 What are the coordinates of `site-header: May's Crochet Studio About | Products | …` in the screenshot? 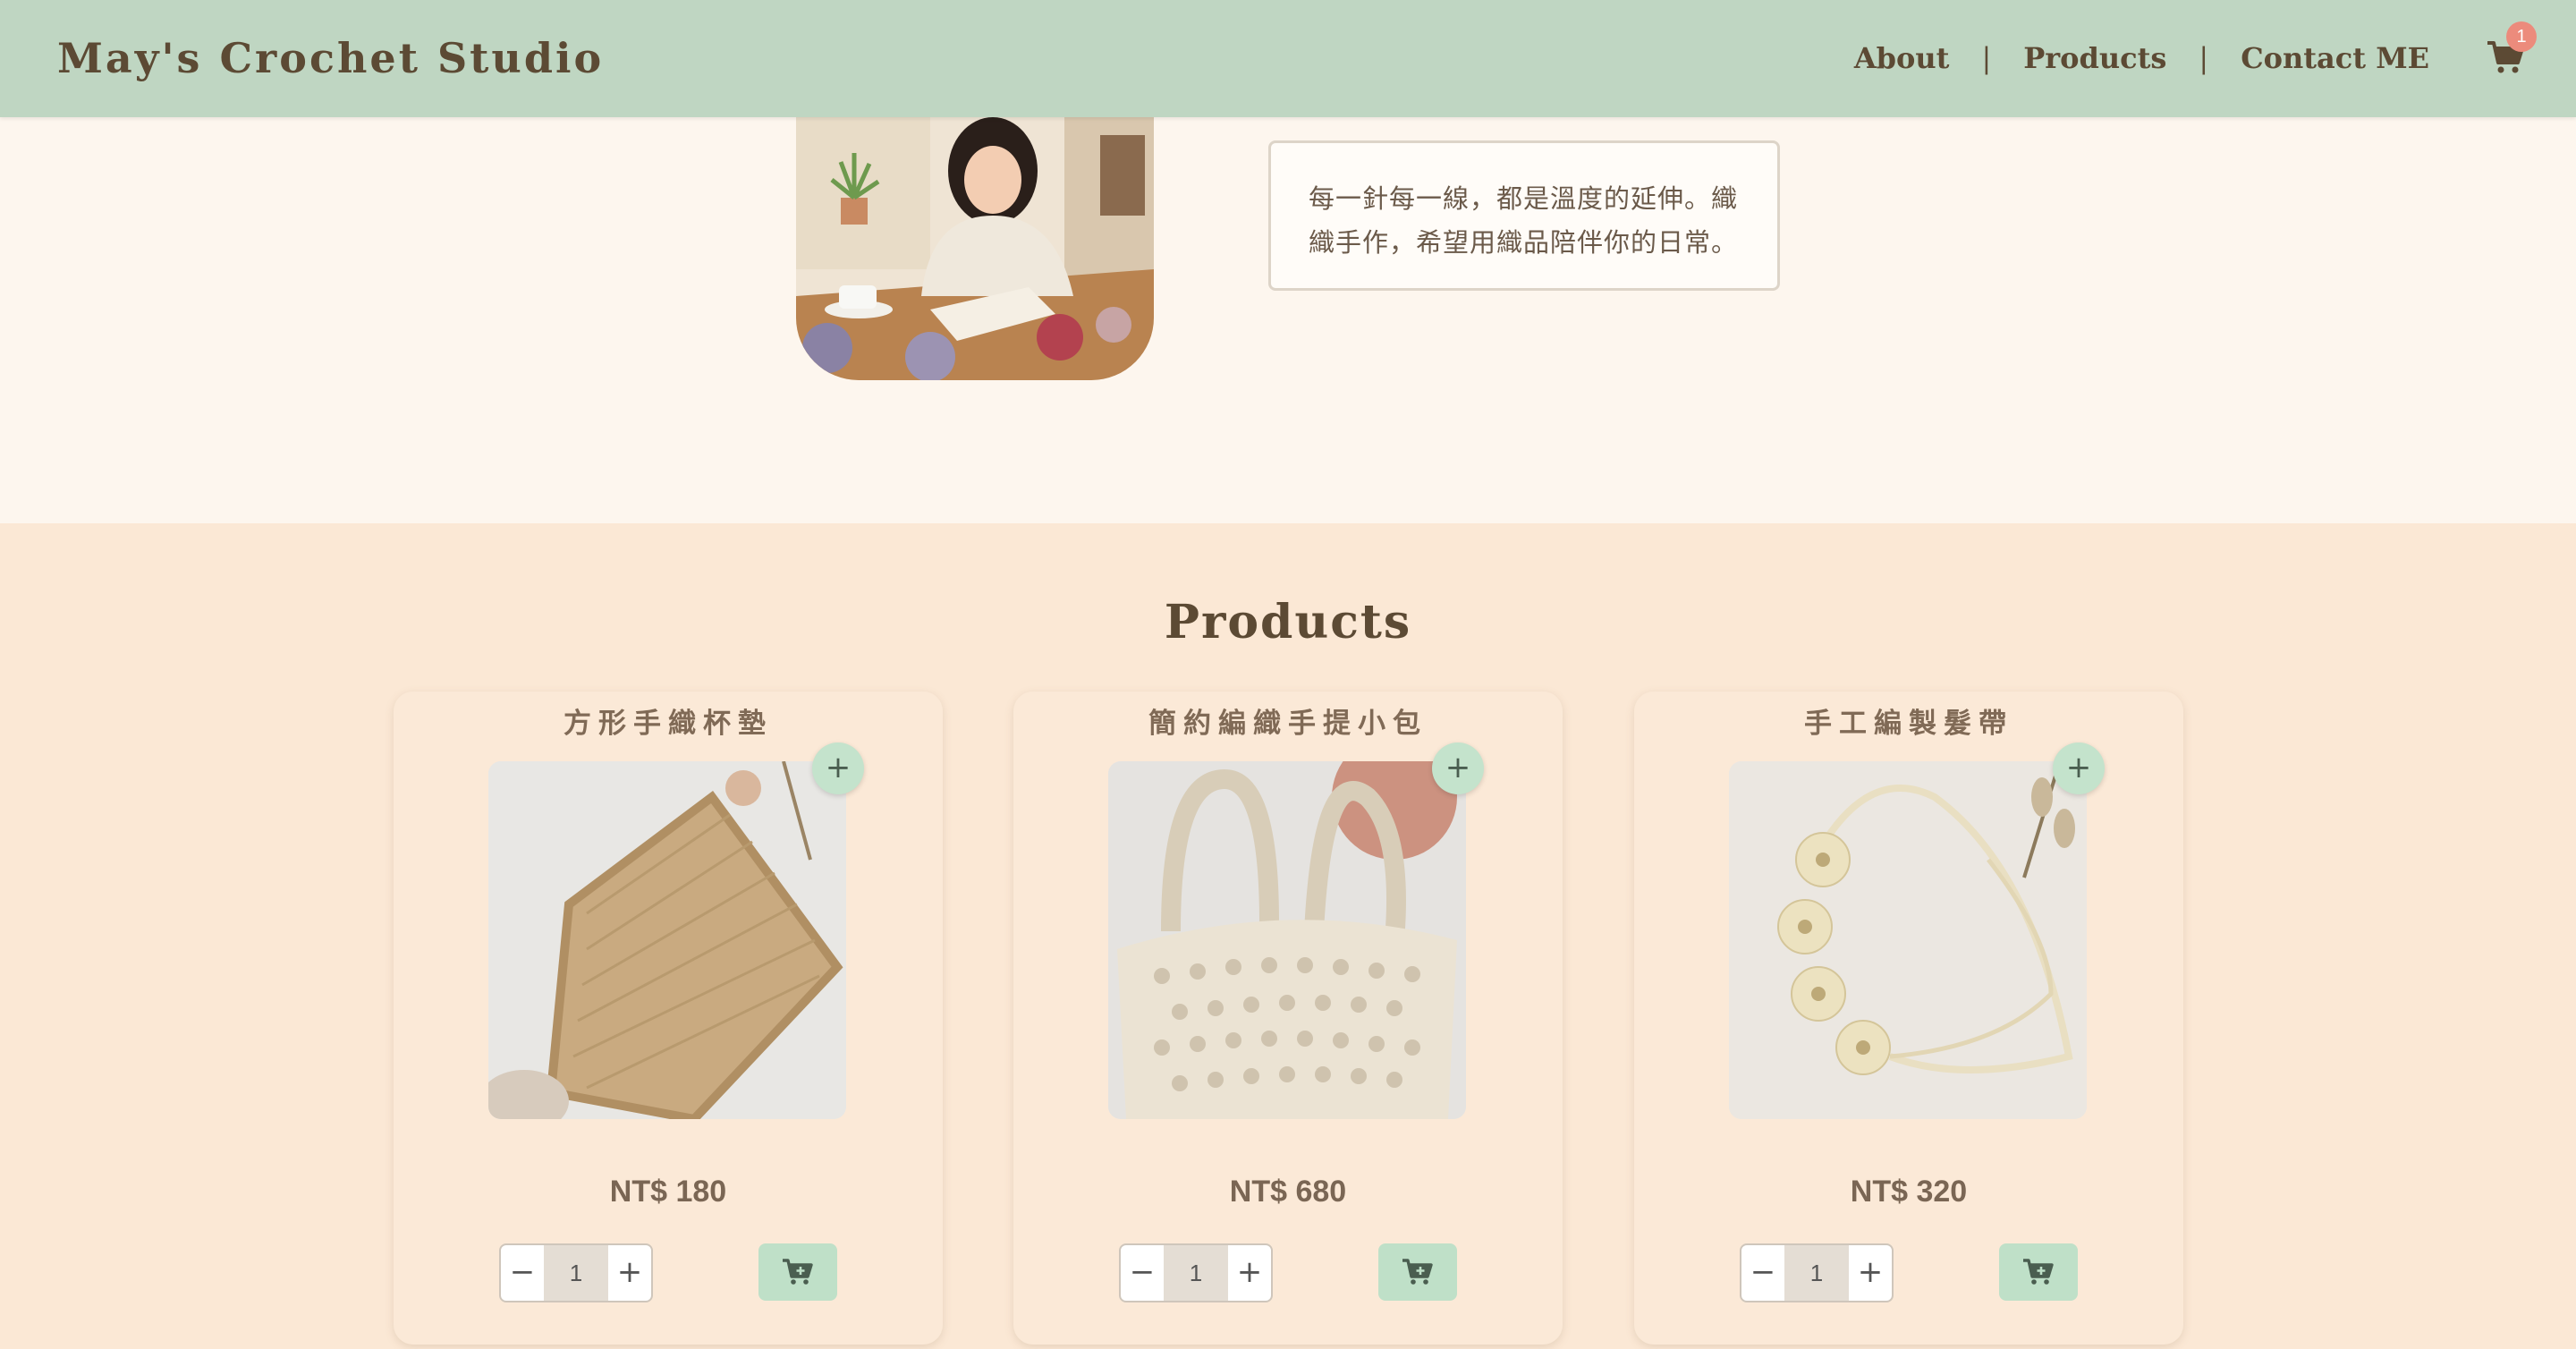 It's located at (1288, 58).